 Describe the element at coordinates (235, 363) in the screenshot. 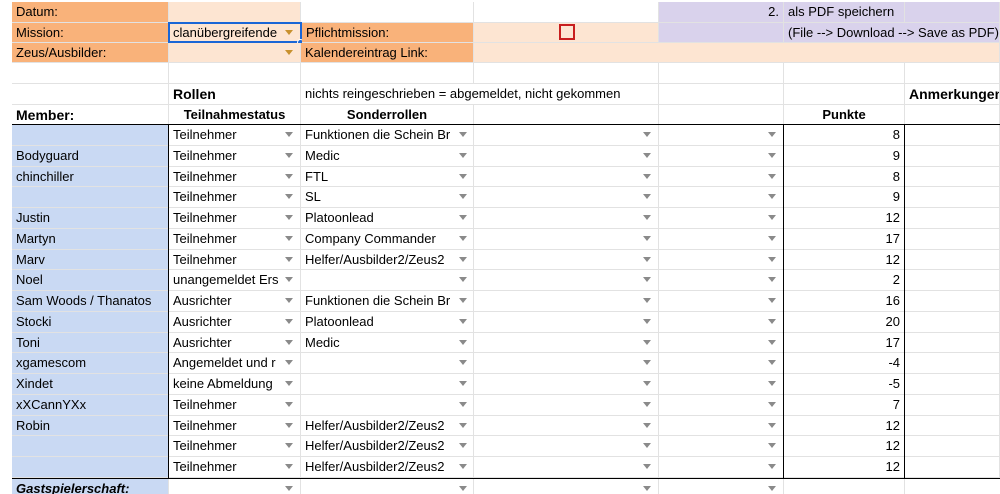

I see `teilnahmestatus-dropdown: Angemeldet und r` at that location.